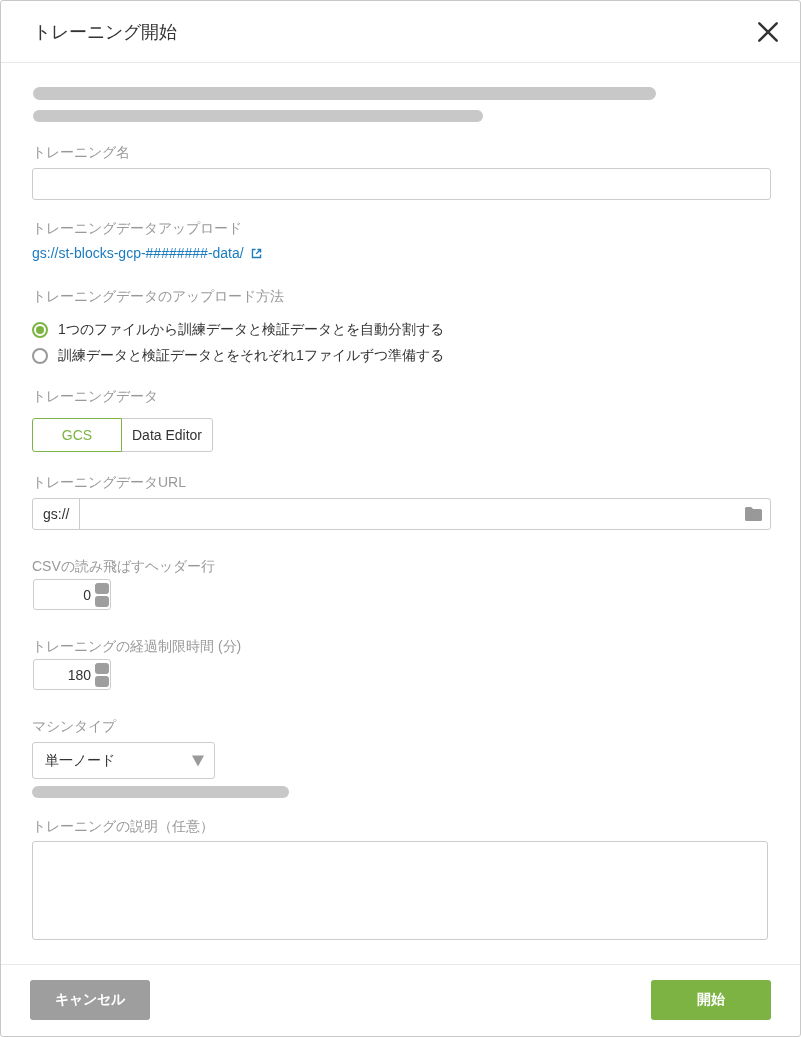 This screenshot has width=801, height=1037. I want to click on number-input: 180, so click(72, 674).